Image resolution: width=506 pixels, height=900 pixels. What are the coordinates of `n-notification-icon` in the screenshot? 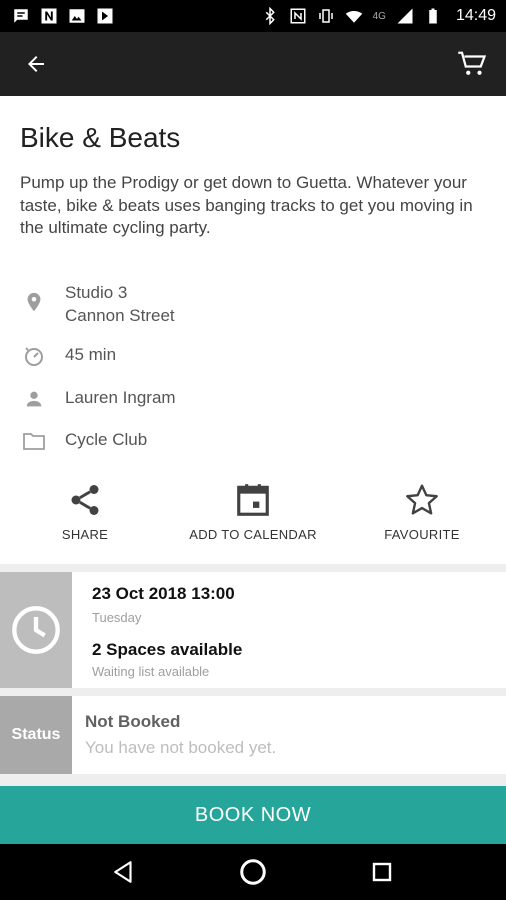 It's located at (49, 16).